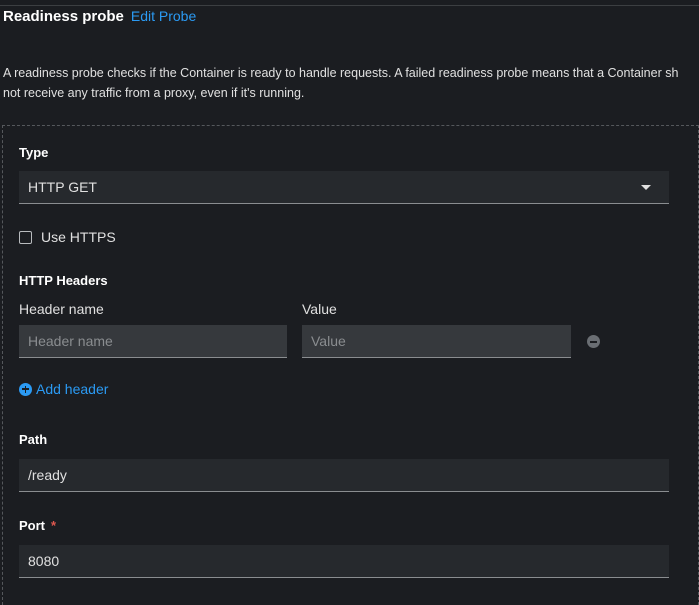 Image resolution: width=699 pixels, height=605 pixels. Describe the element at coordinates (319, 309) in the screenshot. I see `header-value-label: Value` at that location.